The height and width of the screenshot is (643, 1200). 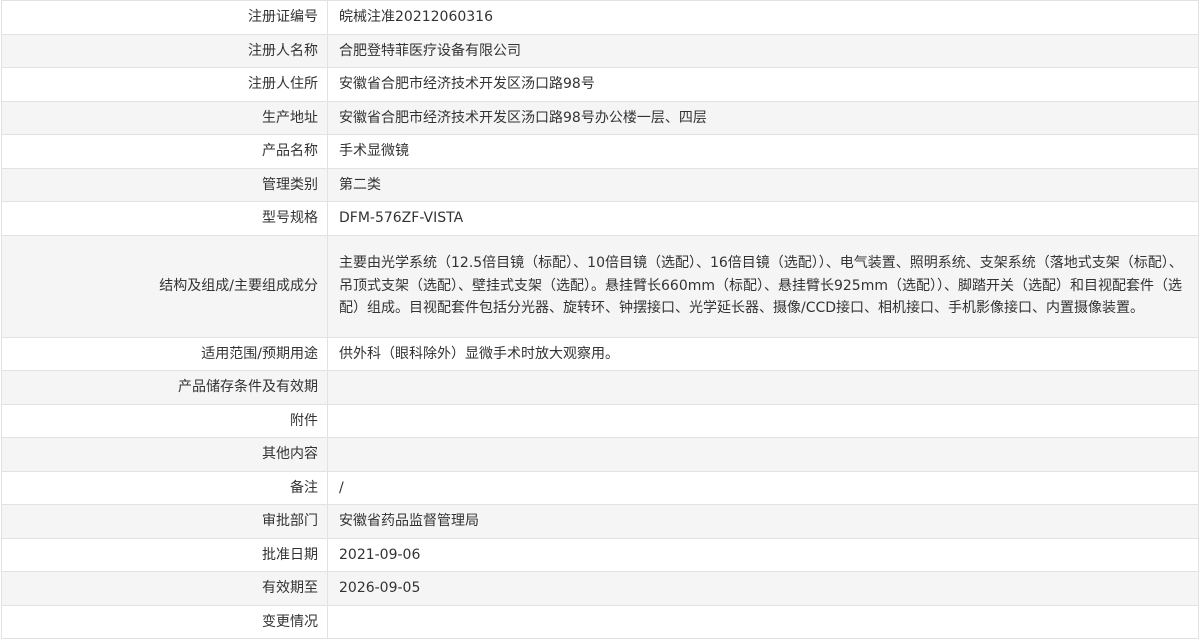 I want to click on field-value: 合肥登特菲医疗设备有限公司, so click(x=763, y=50).